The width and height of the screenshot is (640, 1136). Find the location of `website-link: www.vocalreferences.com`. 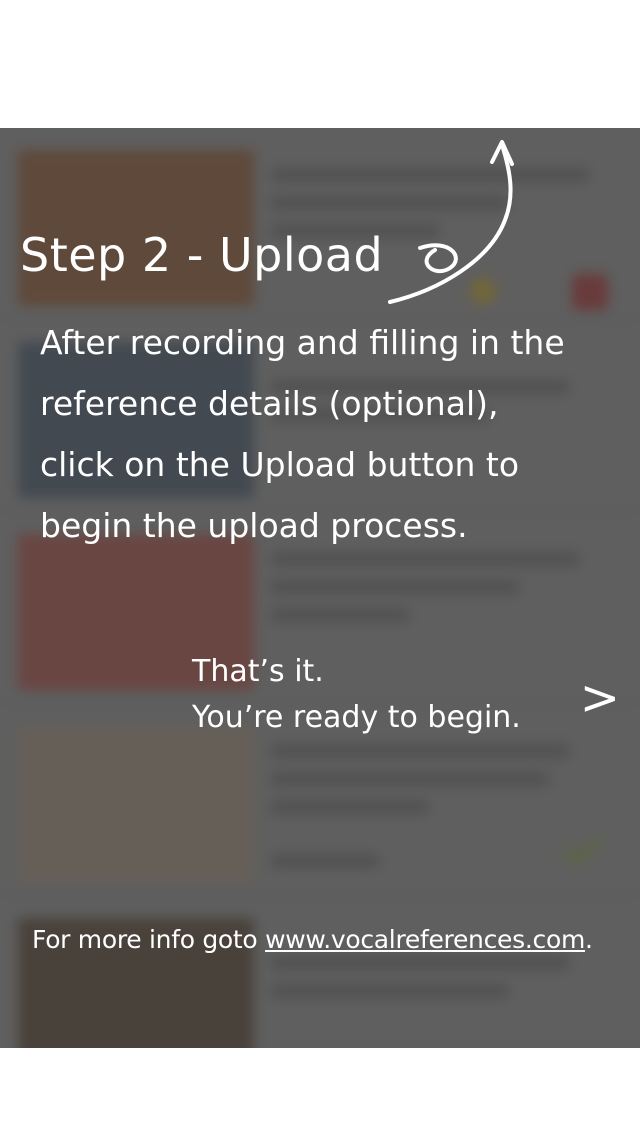

website-link: www.vocalreferences.com is located at coordinates (425, 939).